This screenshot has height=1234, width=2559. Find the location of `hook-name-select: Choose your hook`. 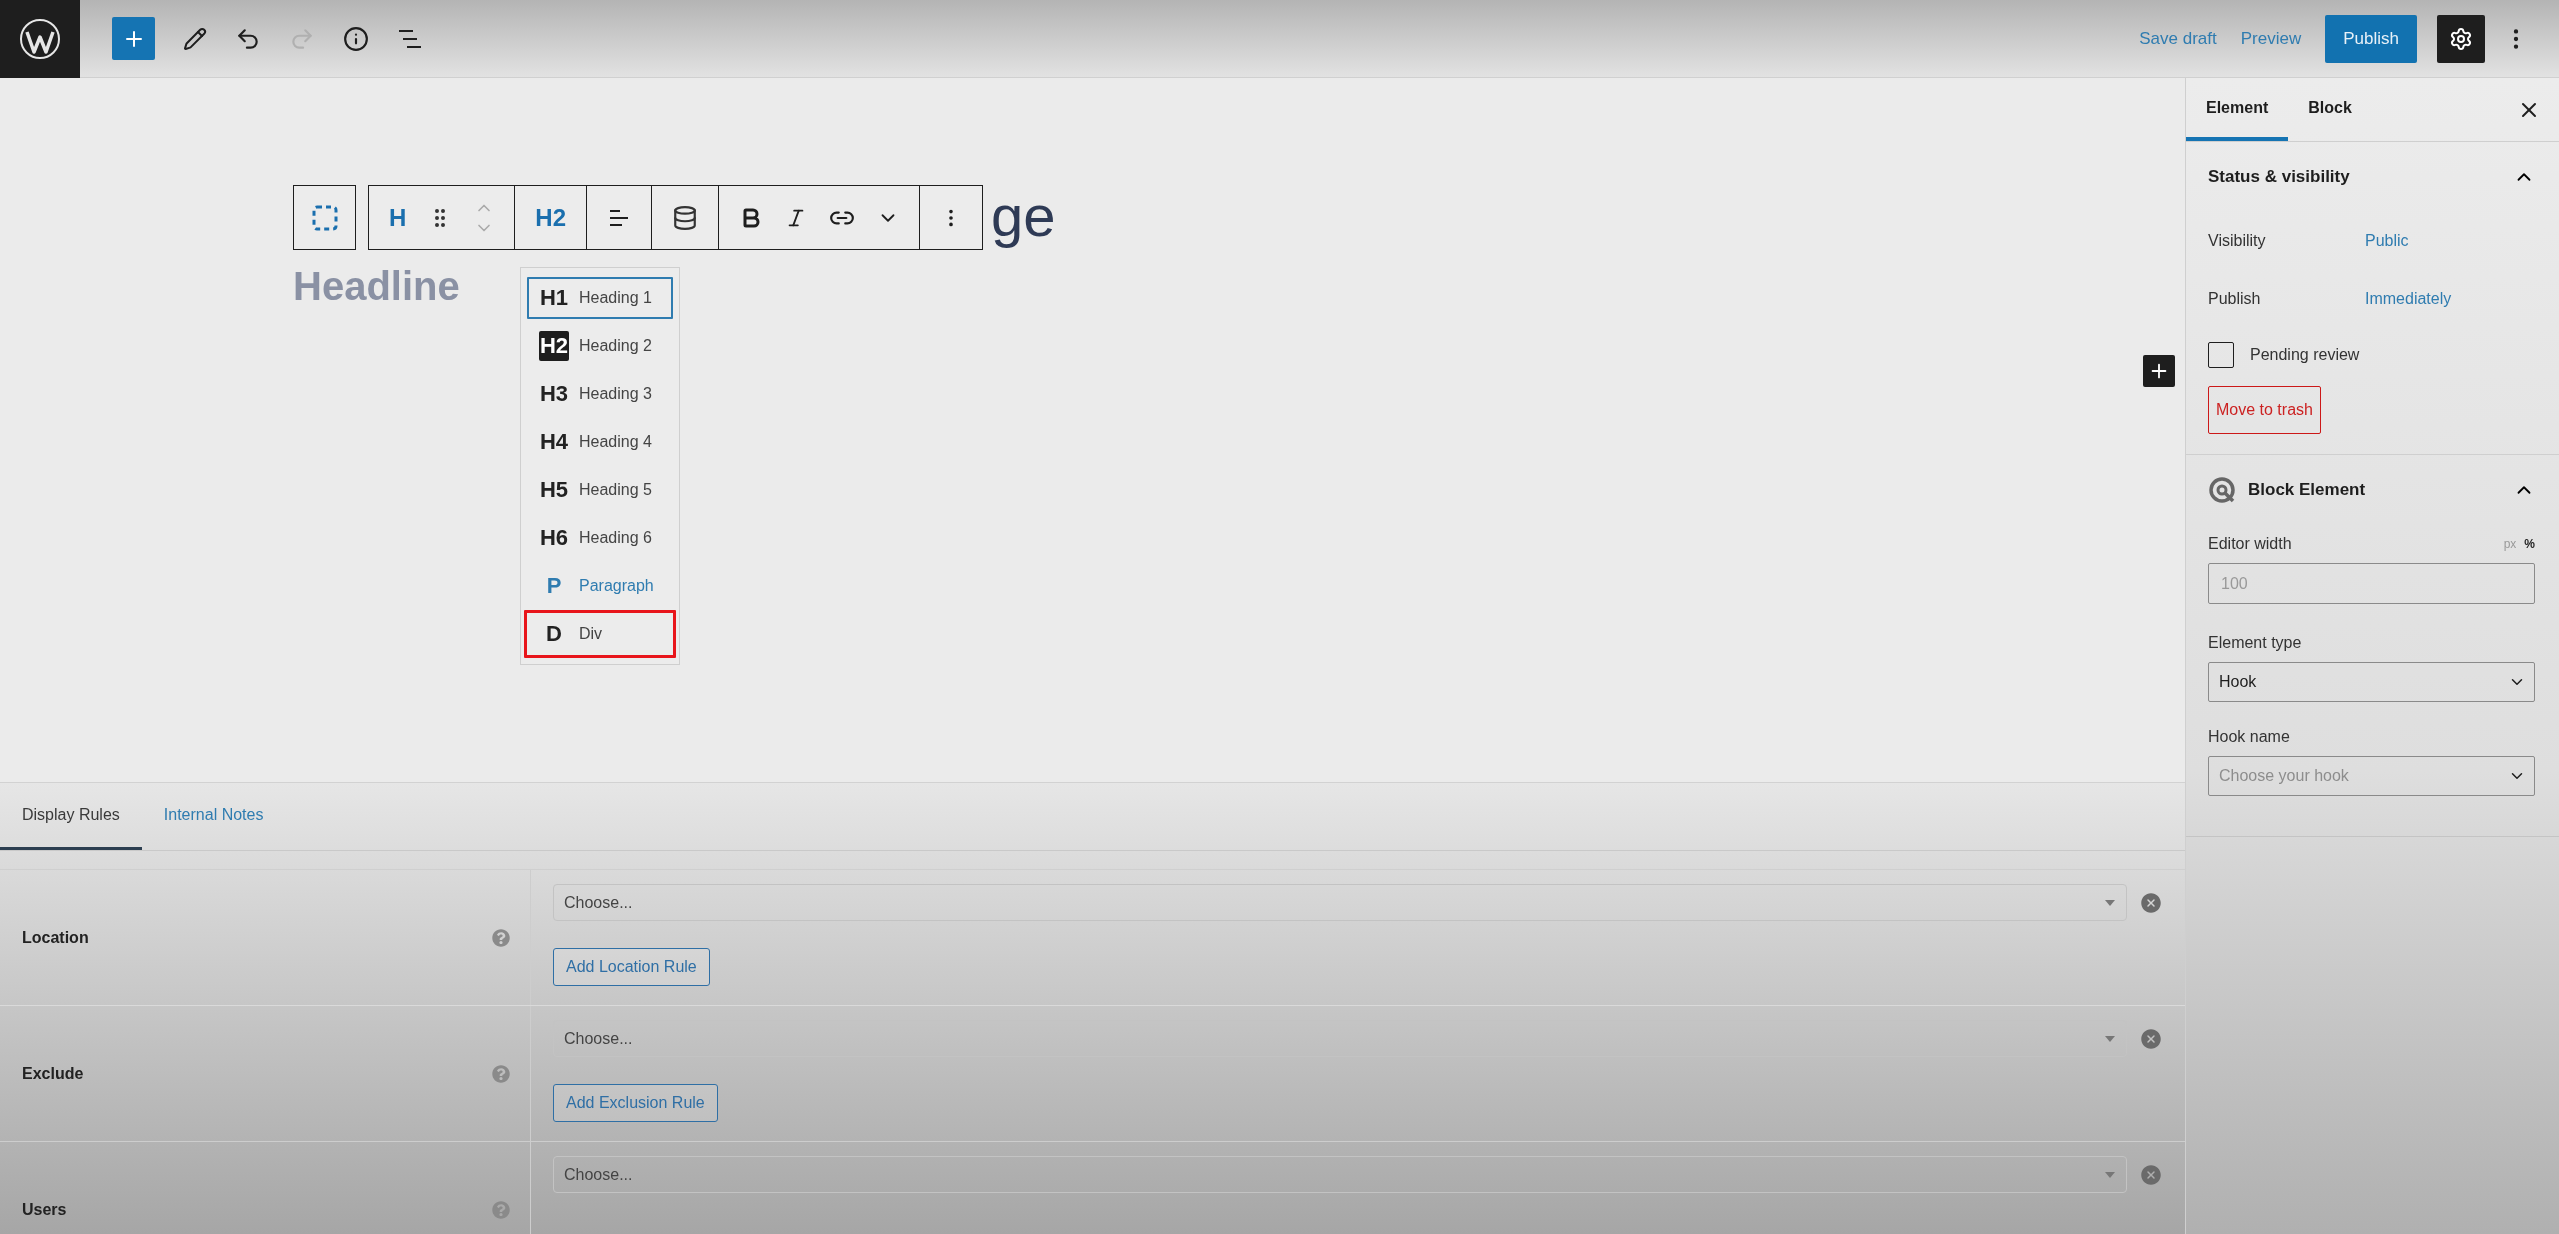

hook-name-select: Choose your hook is located at coordinates (2371, 776).